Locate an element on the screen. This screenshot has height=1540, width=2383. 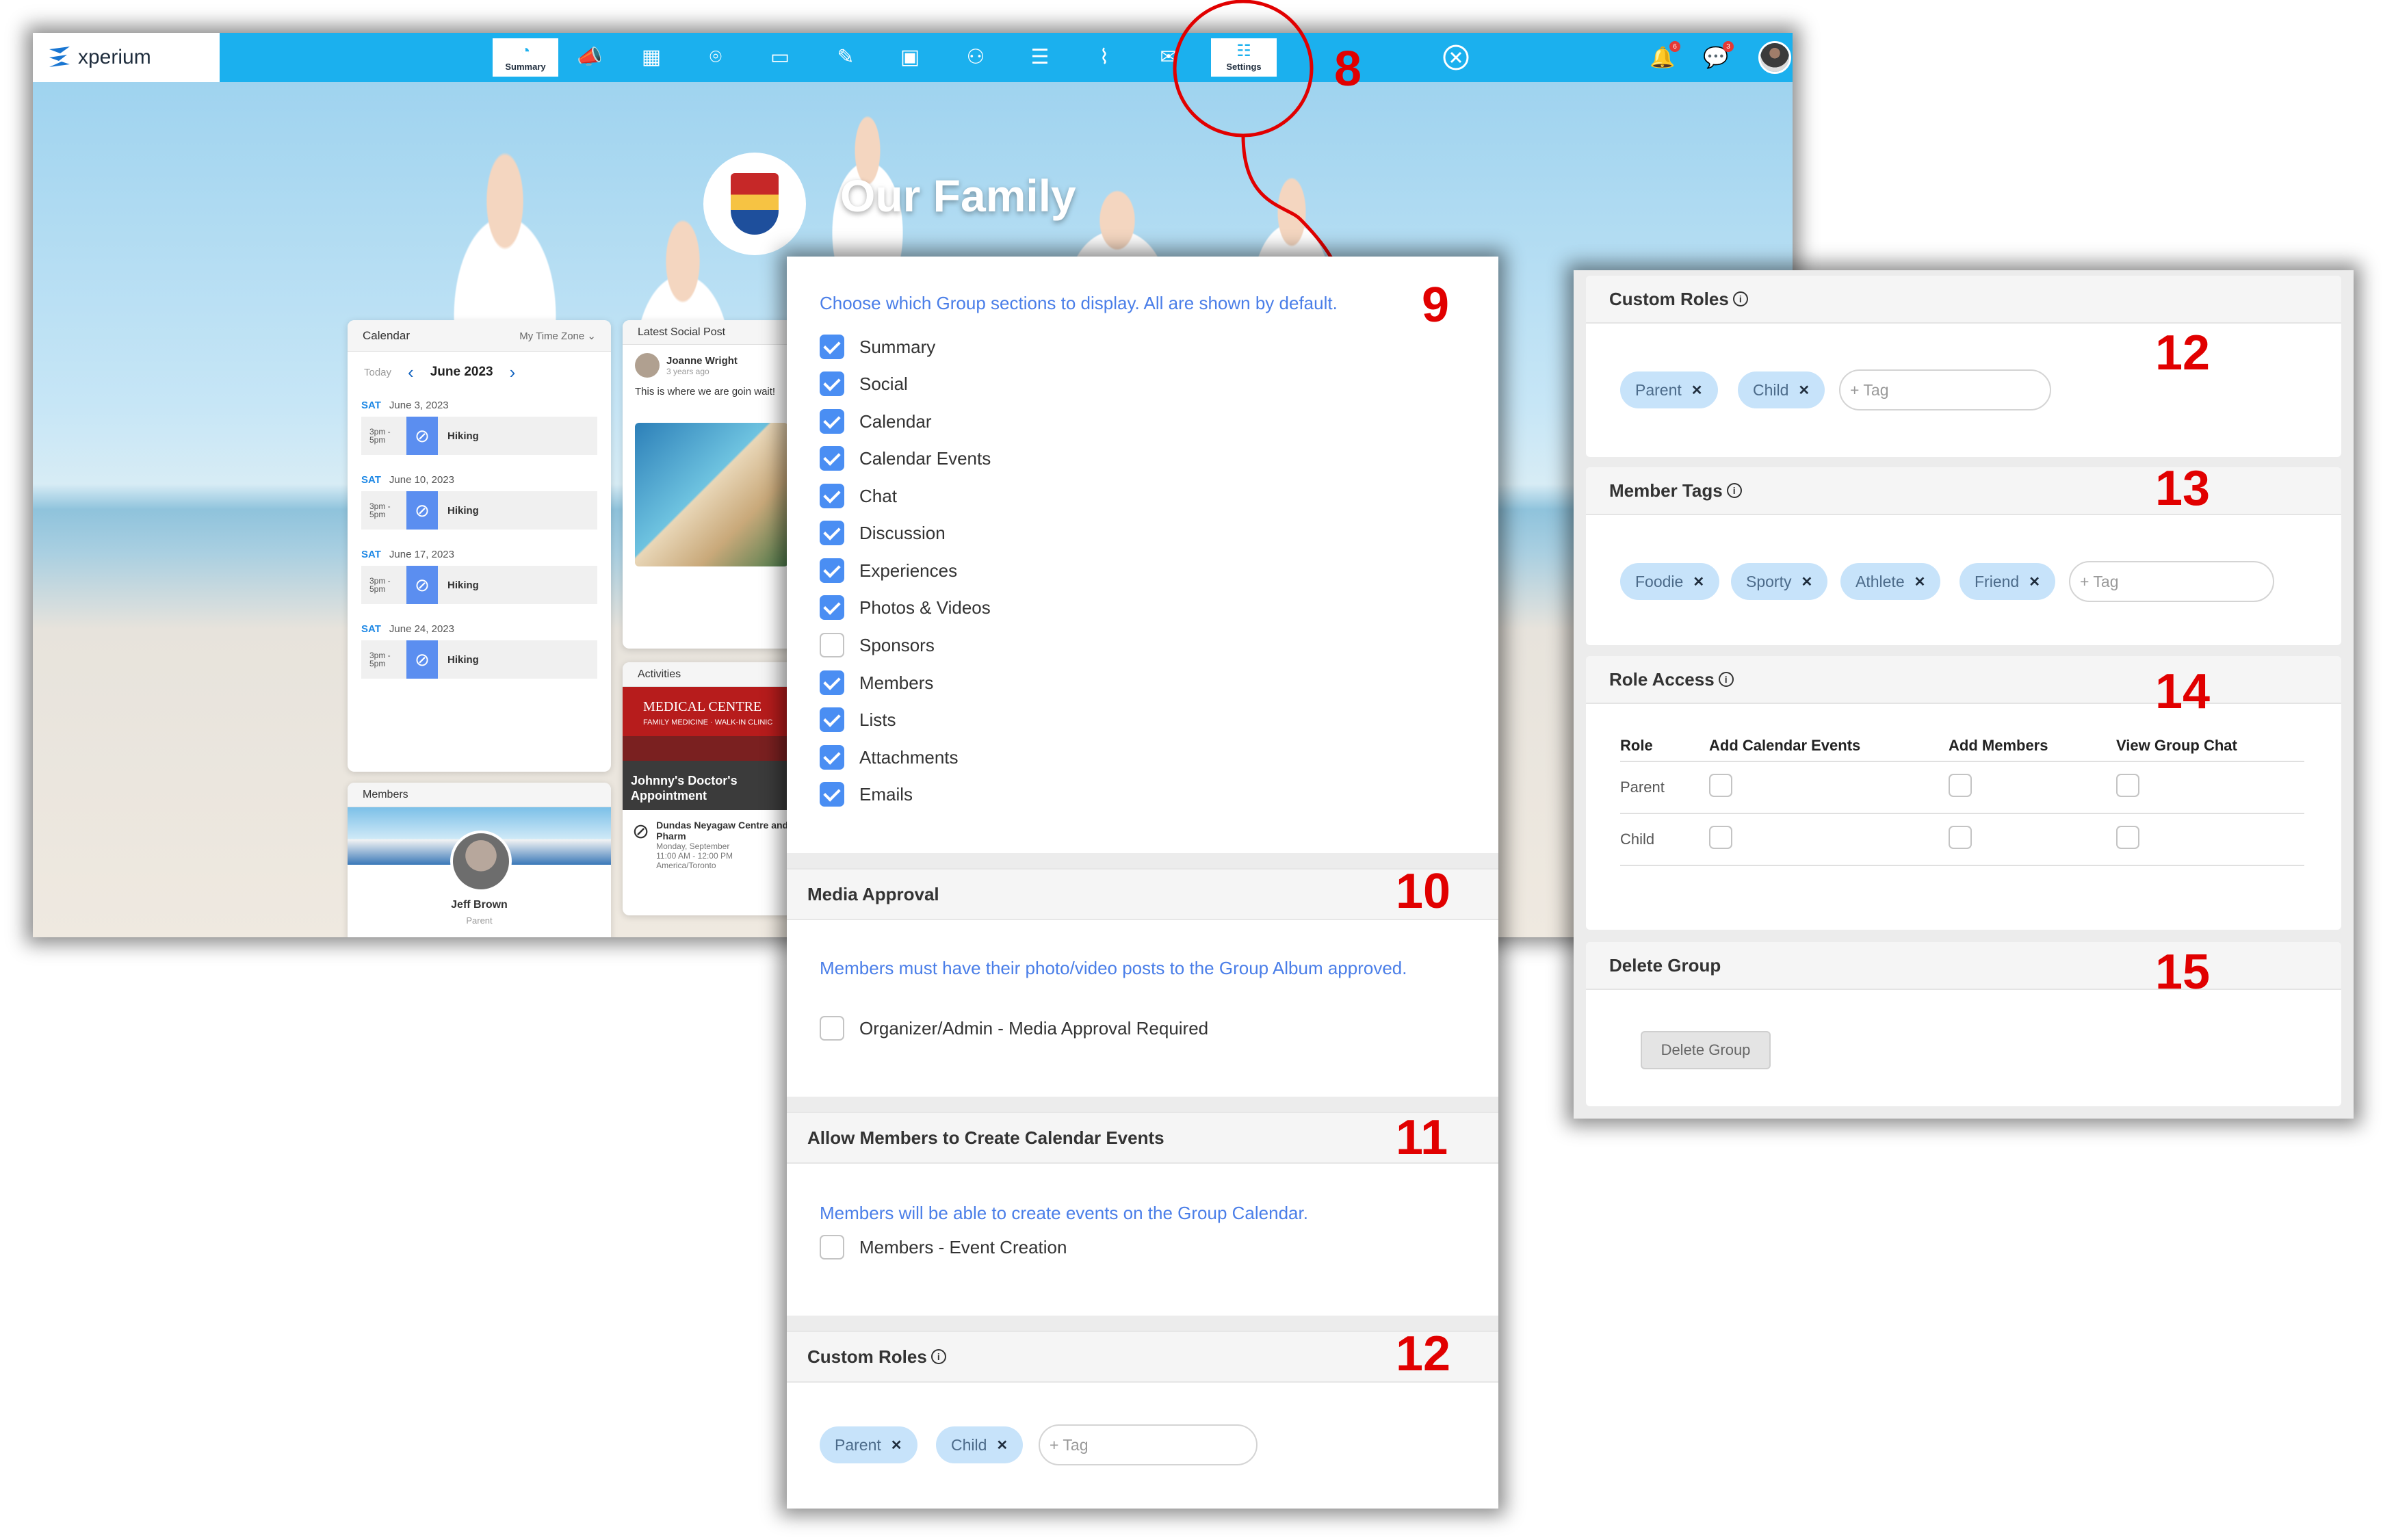
tag-label: Athlete is located at coordinates (1880, 581).